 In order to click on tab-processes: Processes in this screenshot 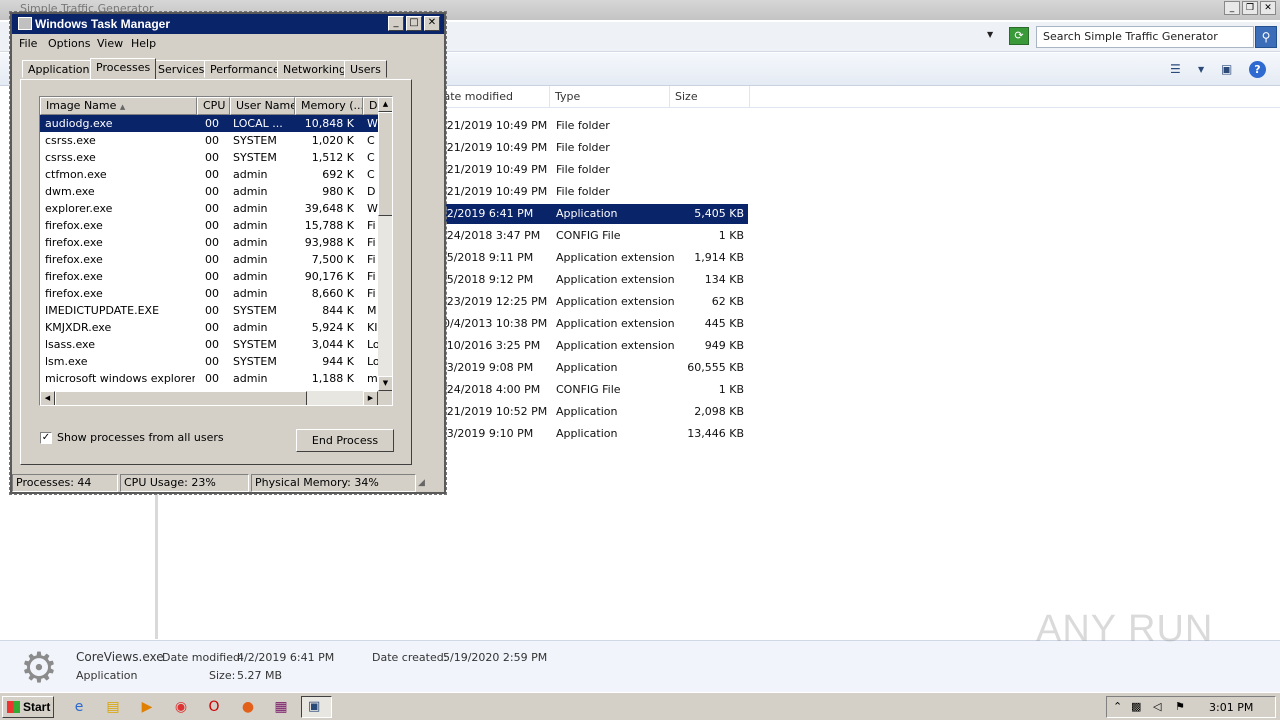, I will do `click(123, 68)`.